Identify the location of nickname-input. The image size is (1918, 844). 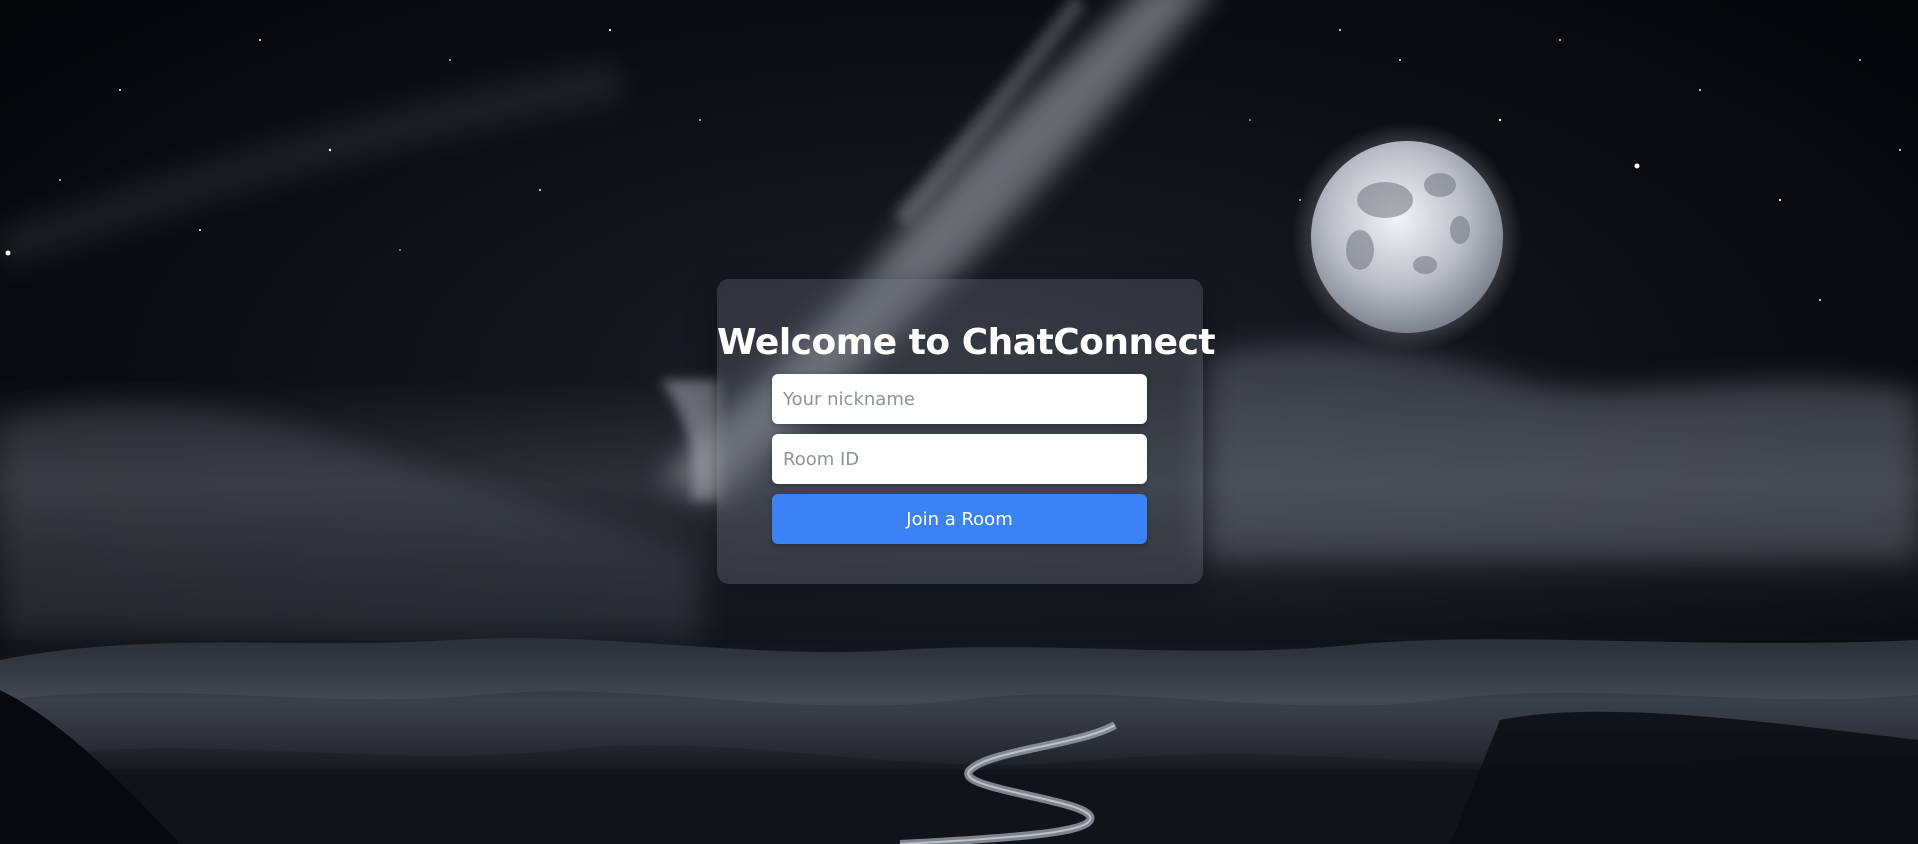
(959, 399).